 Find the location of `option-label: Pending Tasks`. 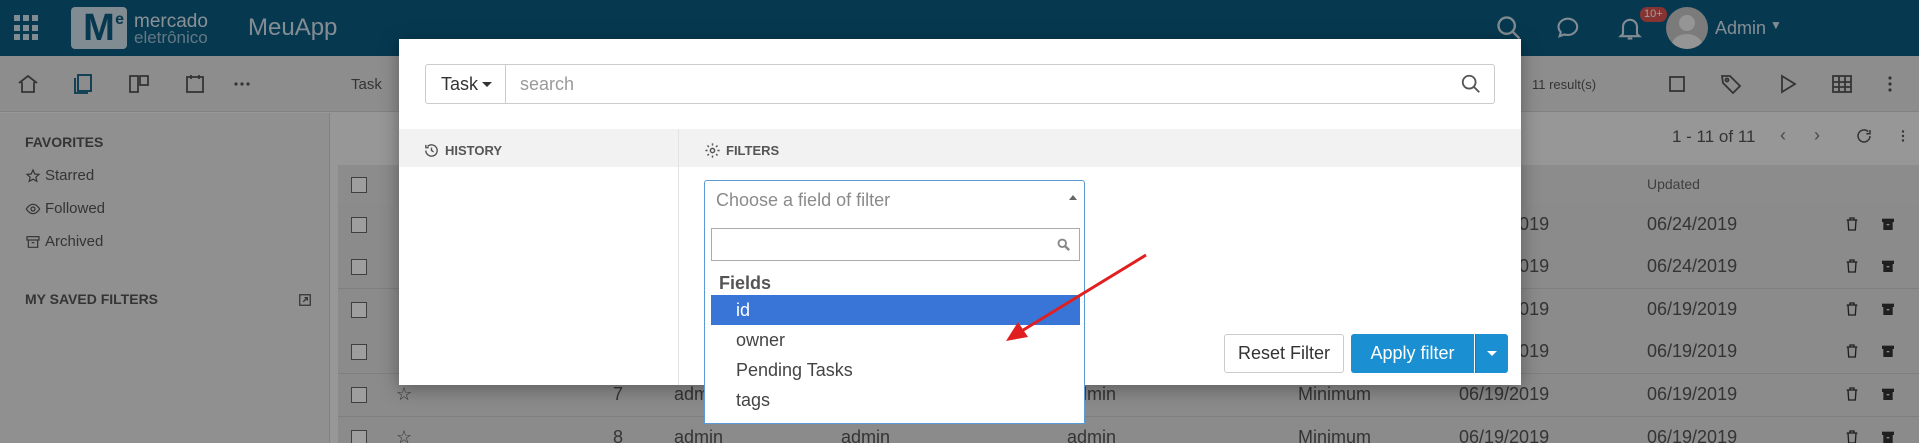

option-label: Pending Tasks is located at coordinates (794, 370).